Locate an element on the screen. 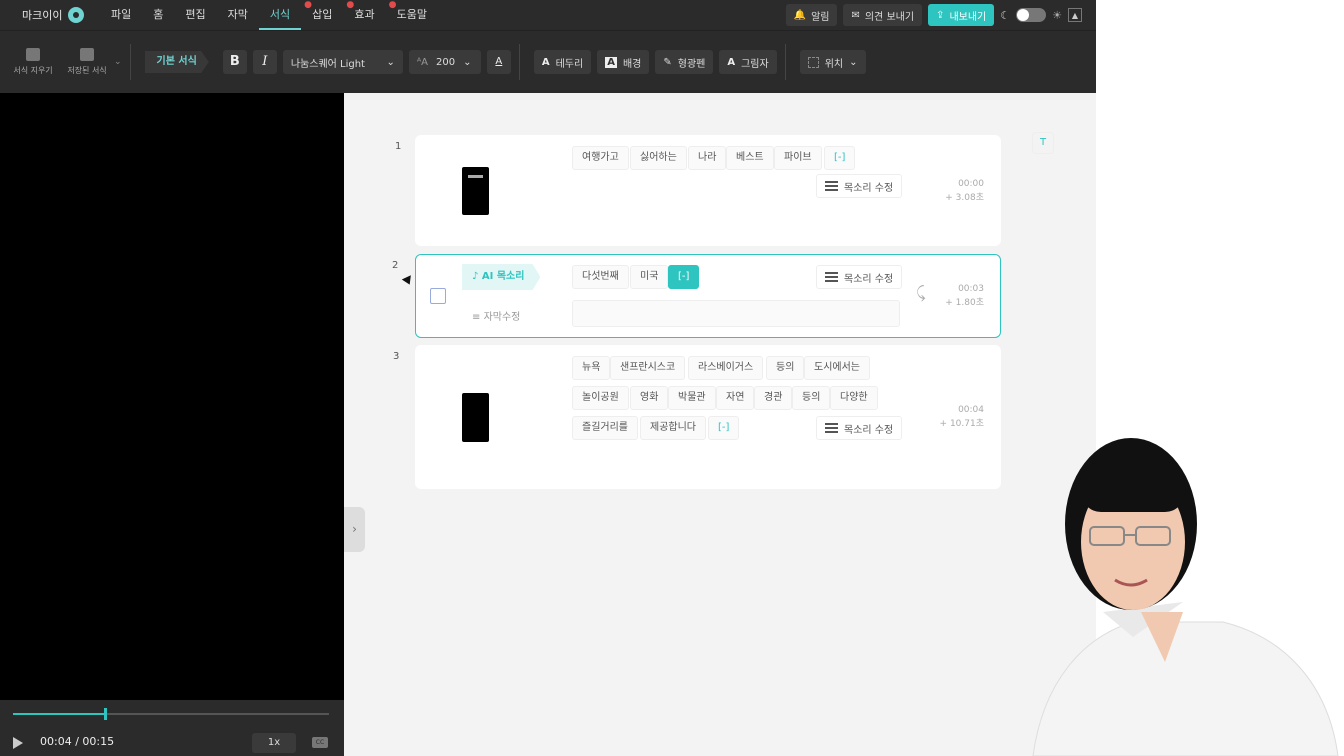 The width and height of the screenshot is (1344, 756). feedback-button: ✉ 의견 보내기 is located at coordinates (883, 15).